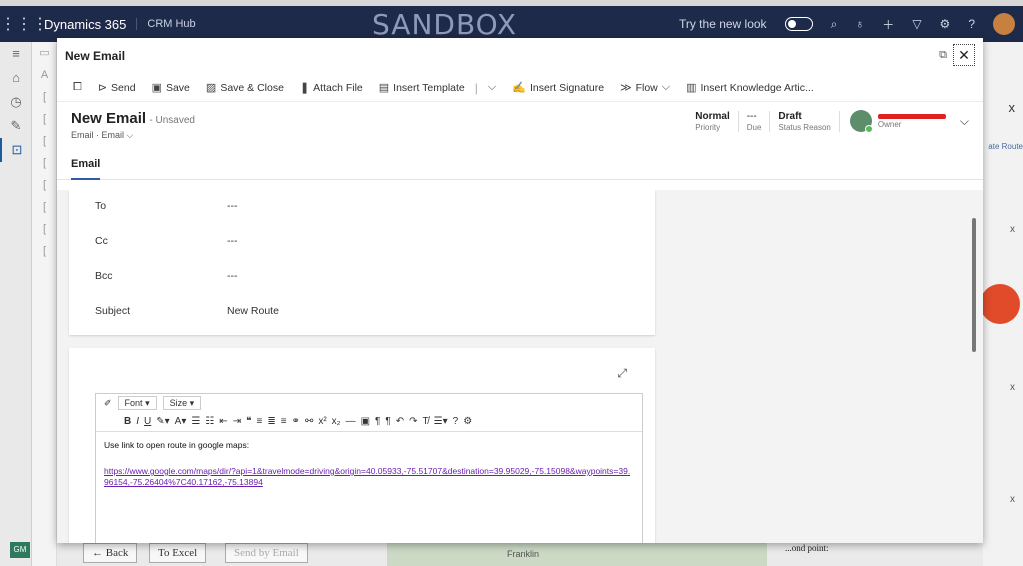  Describe the element at coordinates (805, 121) in the screenshot. I see `status-reason-field: Draft Status Reason` at that location.